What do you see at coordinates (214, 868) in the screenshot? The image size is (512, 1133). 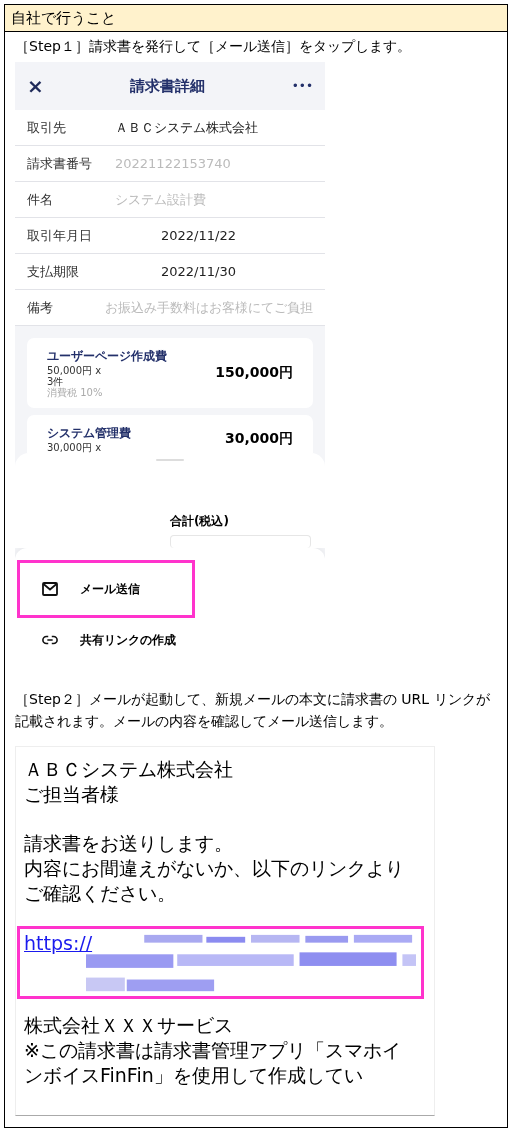 I see `email-message: 請求書をお送りします。 内容にお間違えがないか、以下のリンクよりご確認ください。` at bounding box center [214, 868].